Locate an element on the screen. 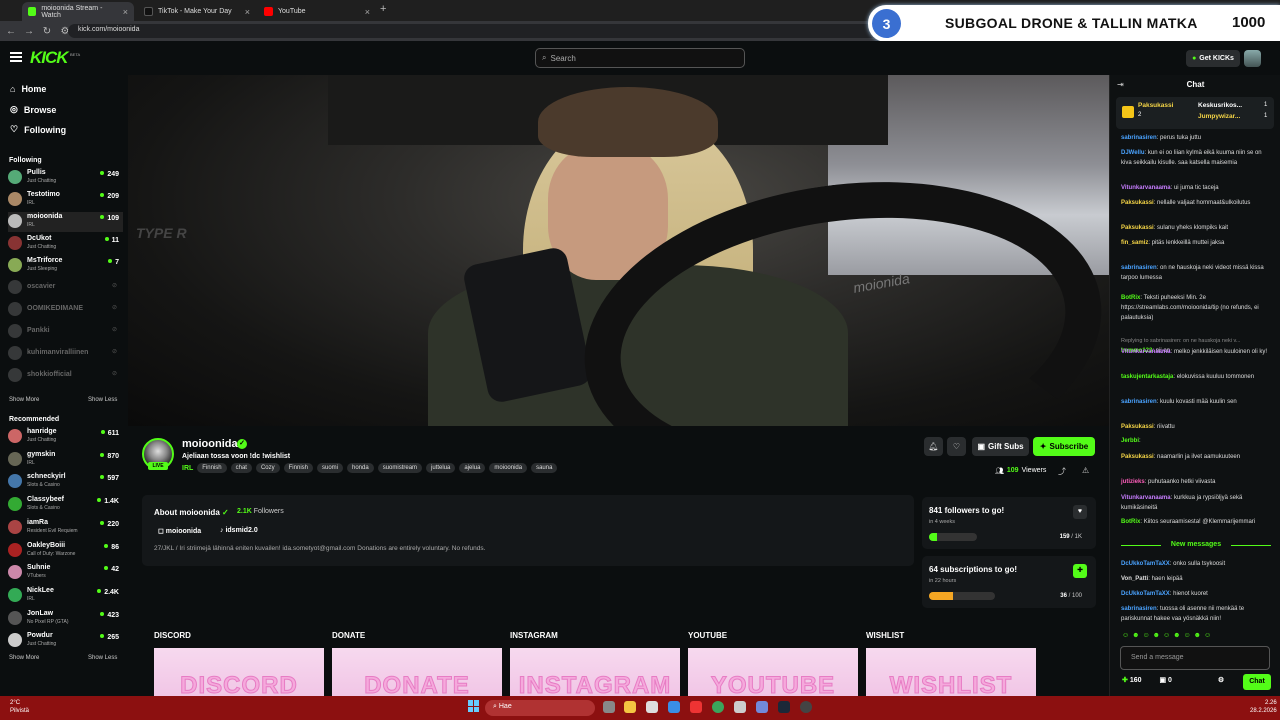 This screenshot has height=720, width=1280. chat-message: Paksukassi: riivattu is located at coordinates (1196, 427).